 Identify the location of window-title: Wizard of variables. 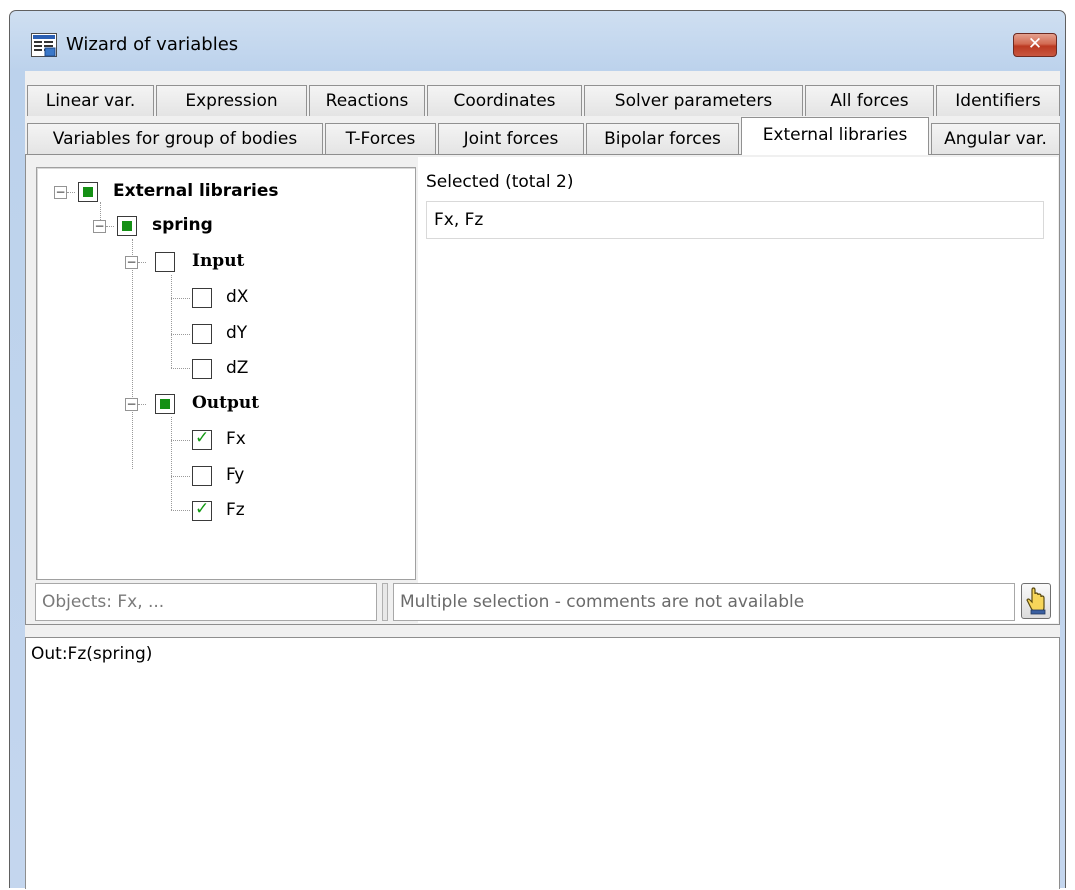
(152, 44).